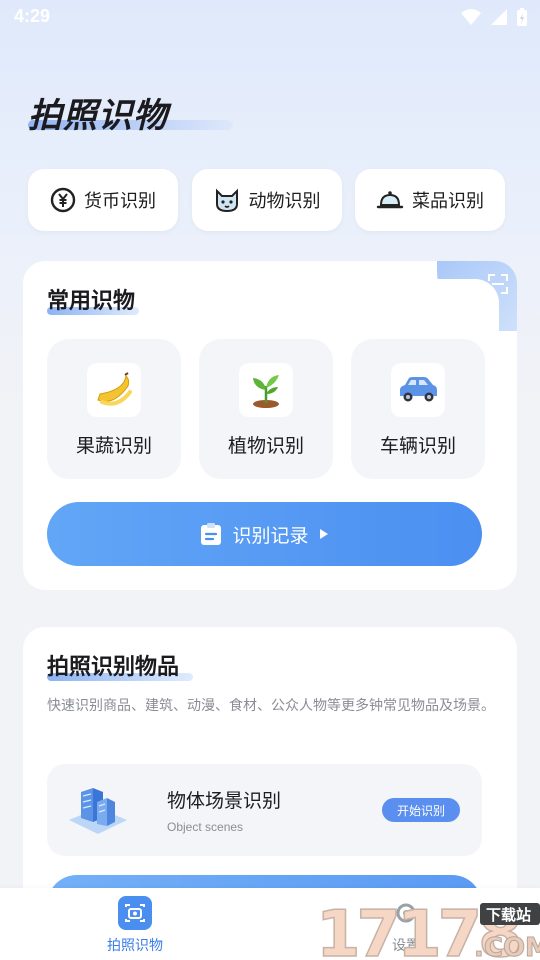 Image resolution: width=540 pixels, height=960 pixels. Describe the element at coordinates (91, 301) in the screenshot. I see `common-section-title: 常用识物` at that location.